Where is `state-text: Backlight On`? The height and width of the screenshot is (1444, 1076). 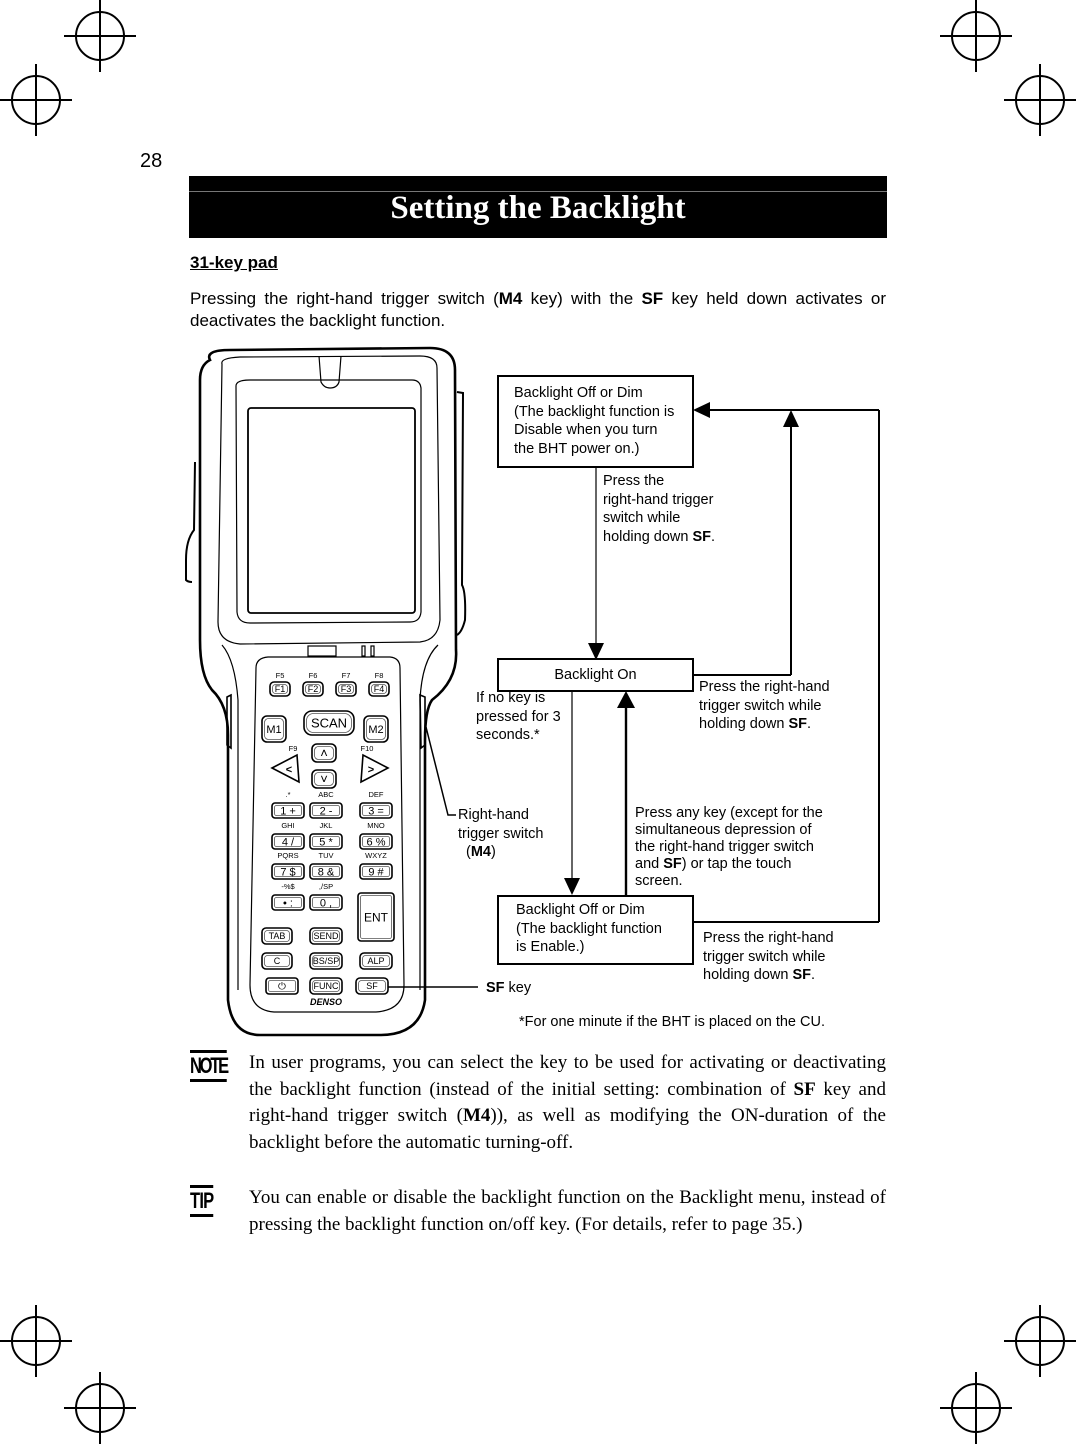 state-text: Backlight On is located at coordinates (595, 675).